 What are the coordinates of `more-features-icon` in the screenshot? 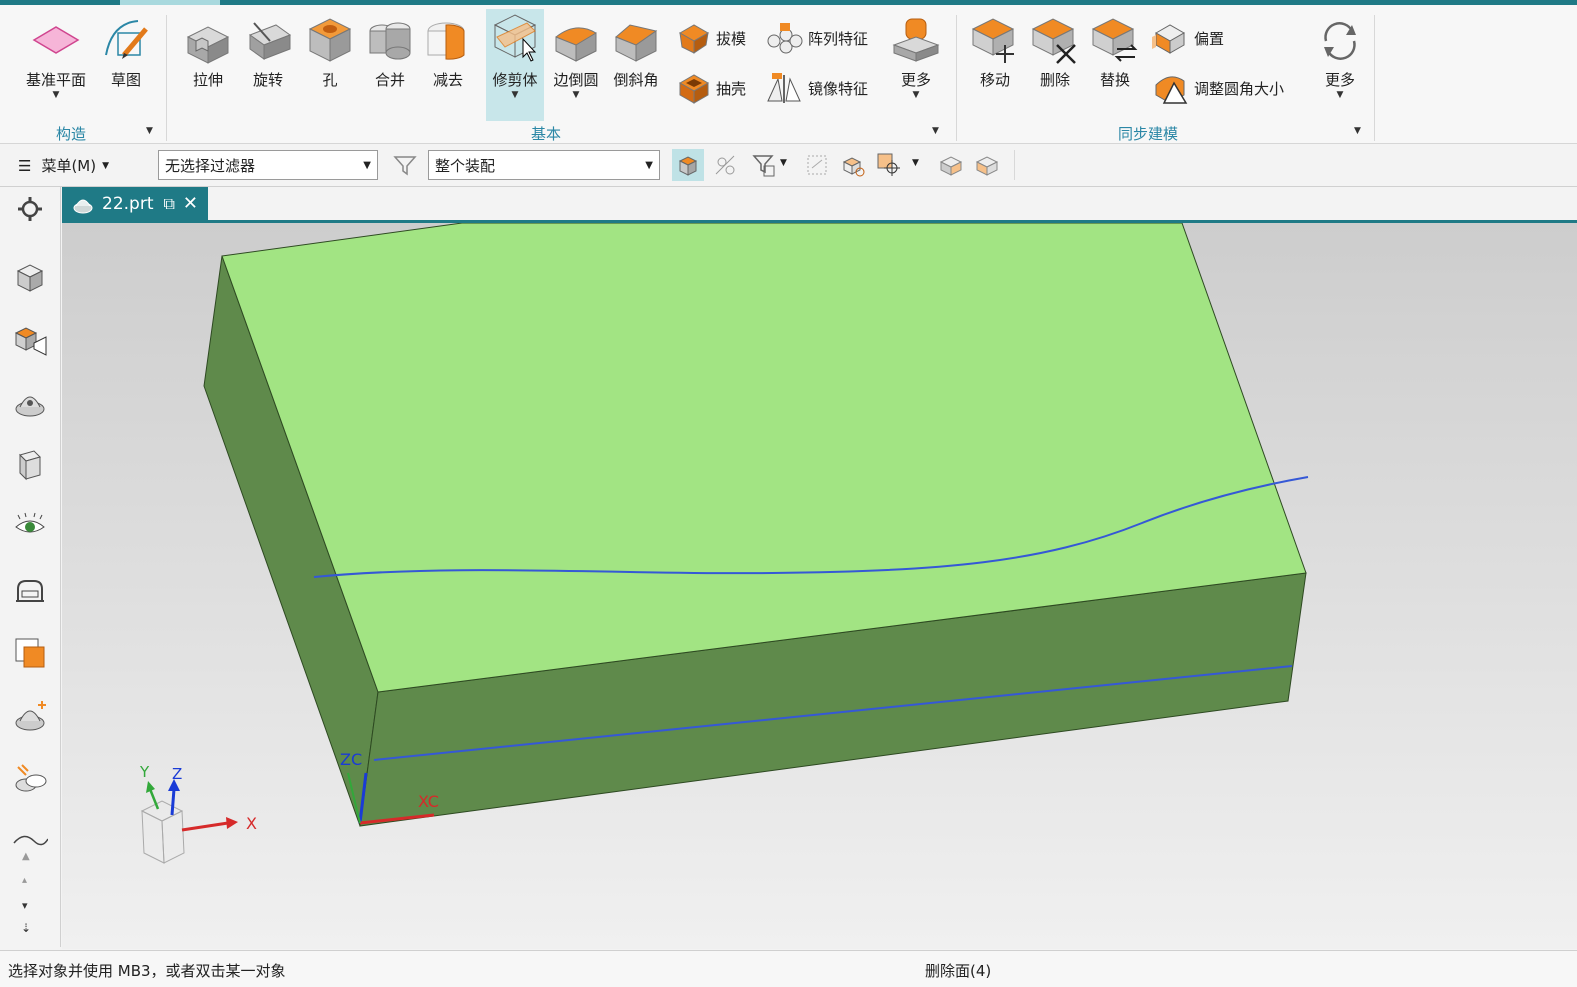 It's located at (916, 40).